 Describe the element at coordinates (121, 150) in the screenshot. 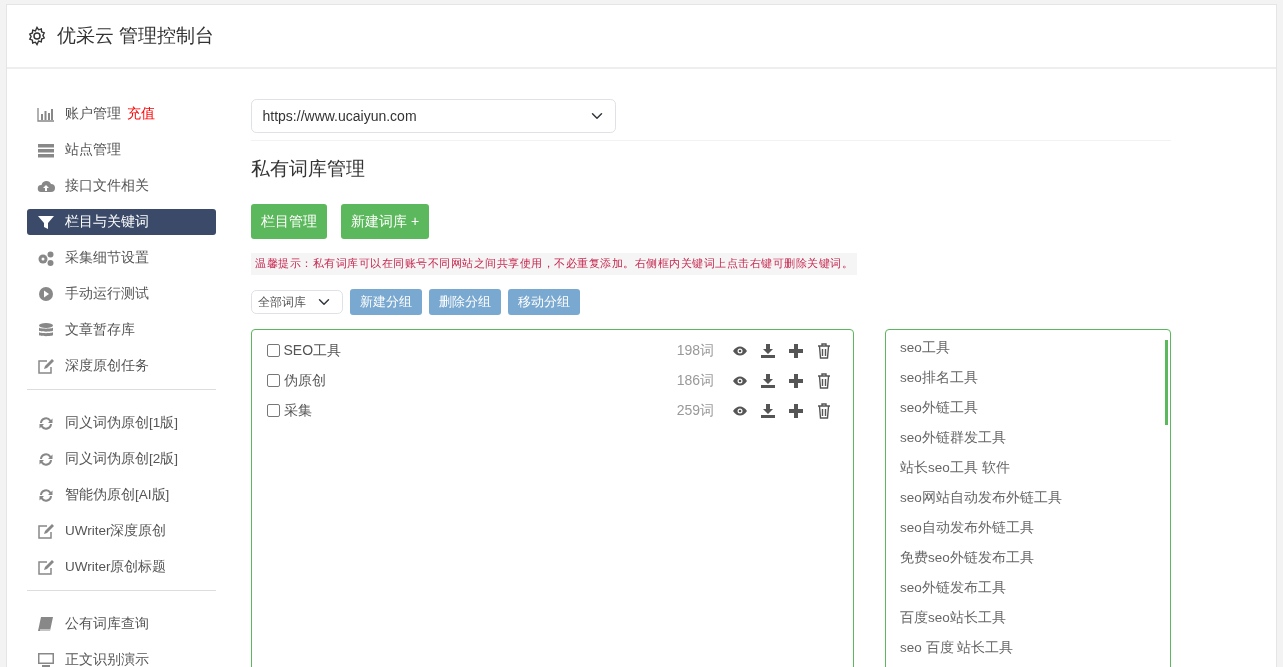

I see `sidebar-item: 站点管理` at that location.